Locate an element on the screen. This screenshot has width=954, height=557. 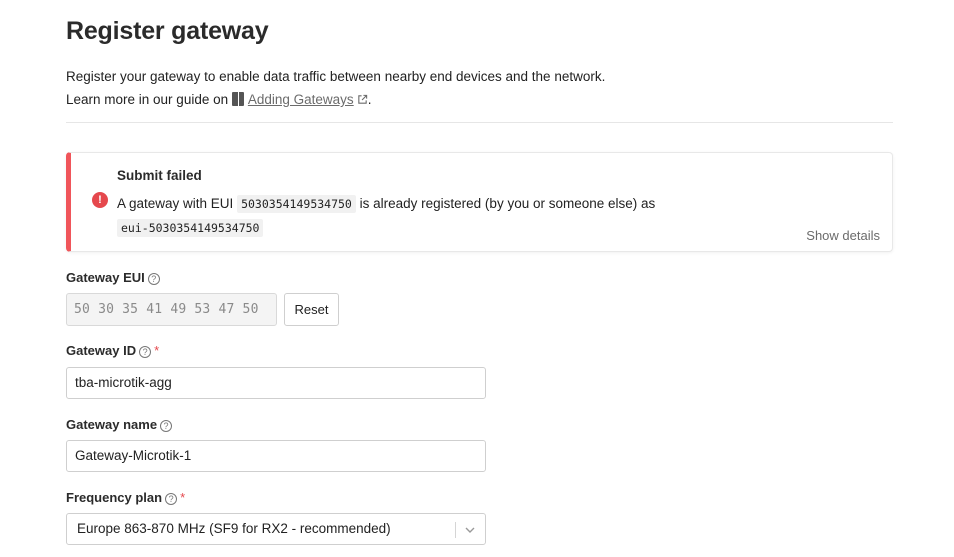
alert-gateway-ref-code: eui-5030354149534750 is located at coordinates (190, 228).